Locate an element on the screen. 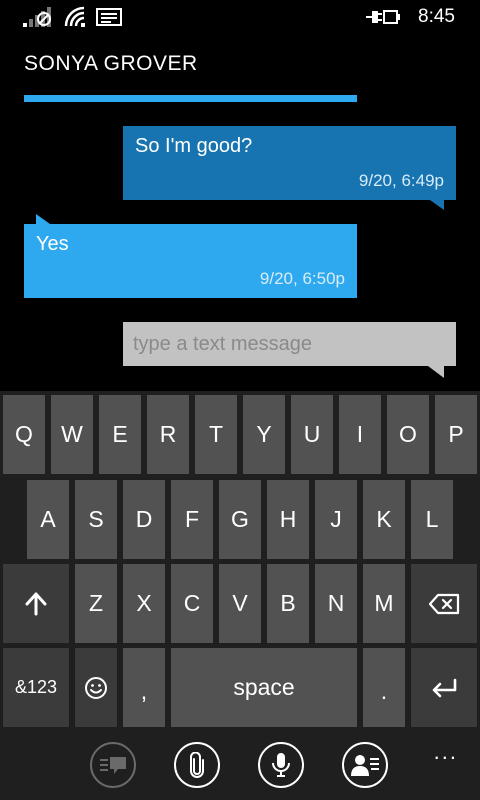 The image size is (480, 800). message-timestamp: 9/20, 6:50p is located at coordinates (302, 278).